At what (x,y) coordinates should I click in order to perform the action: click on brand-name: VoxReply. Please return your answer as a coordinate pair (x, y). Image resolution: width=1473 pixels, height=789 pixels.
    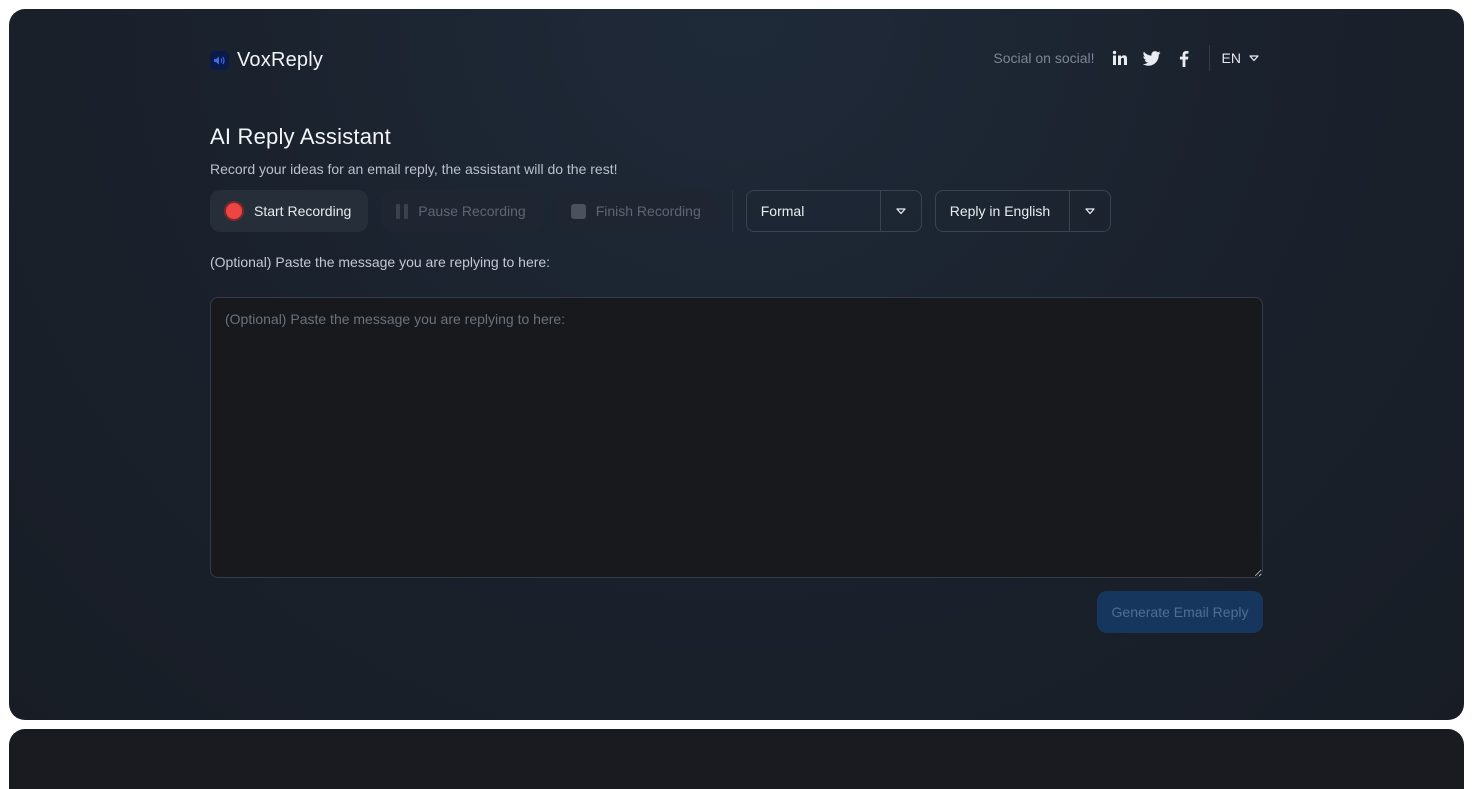
    Looking at the image, I should click on (280, 60).